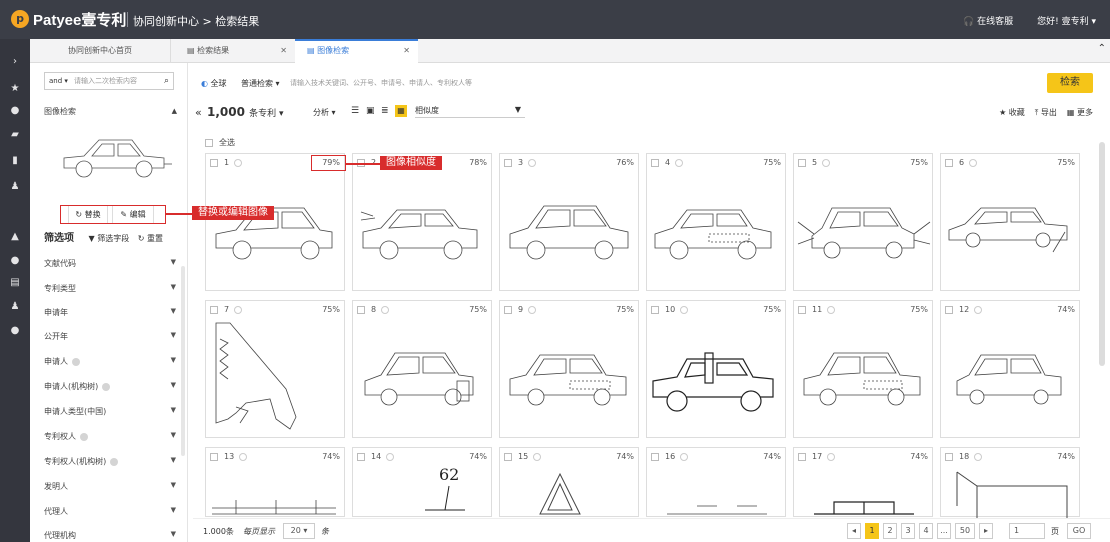 The image size is (1110, 542). I want to click on favorite-button: ★ 收藏, so click(1012, 112).